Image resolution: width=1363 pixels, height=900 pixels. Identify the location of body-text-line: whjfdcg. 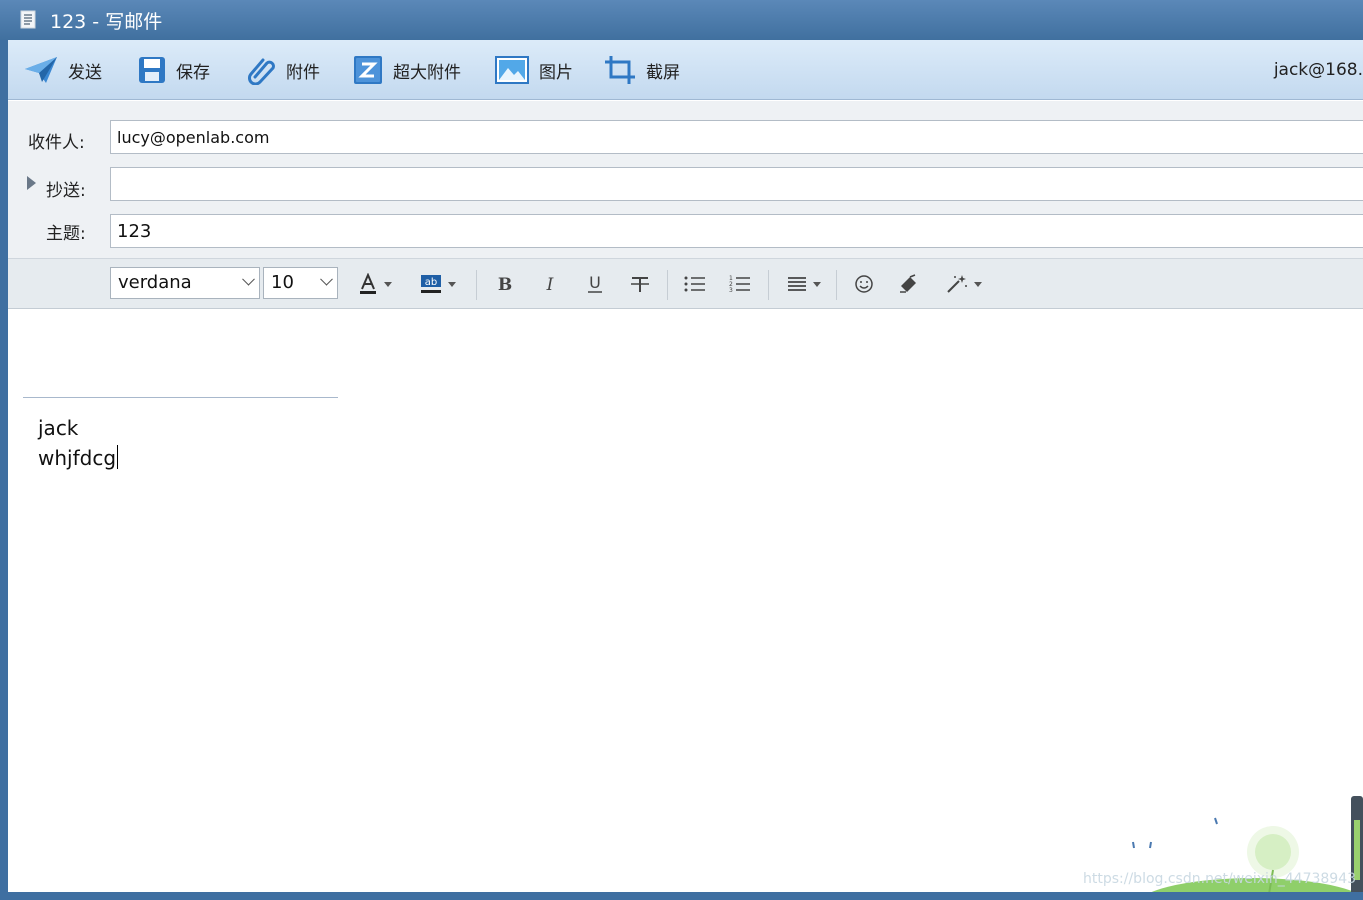
(78, 457).